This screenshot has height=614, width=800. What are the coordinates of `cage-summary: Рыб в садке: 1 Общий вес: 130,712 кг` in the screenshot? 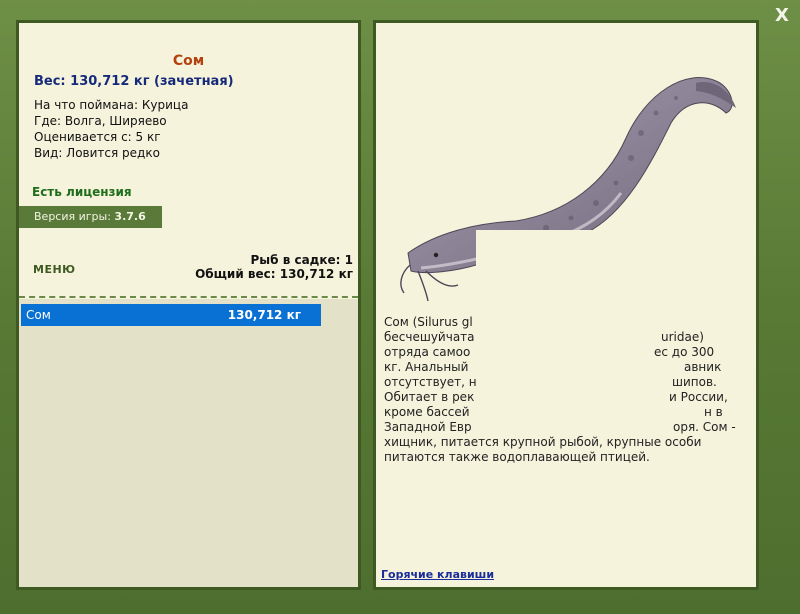 It's located at (274, 267).